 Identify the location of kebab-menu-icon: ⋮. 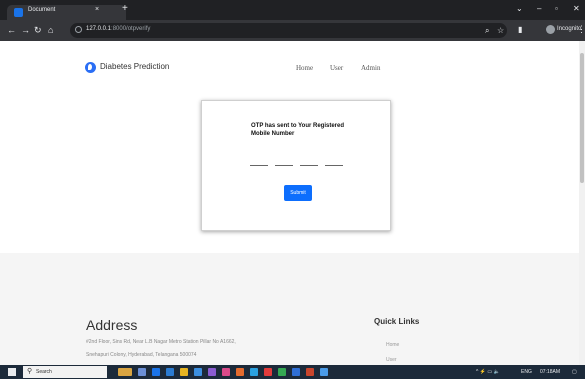
(581, 29).